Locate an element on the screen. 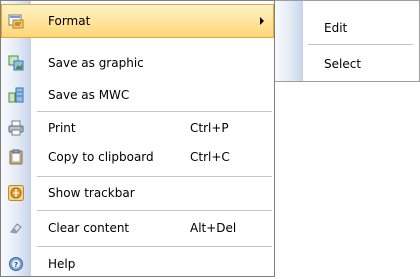 Image resolution: width=420 pixels, height=279 pixels. menu-item-label: Help is located at coordinates (62, 264).